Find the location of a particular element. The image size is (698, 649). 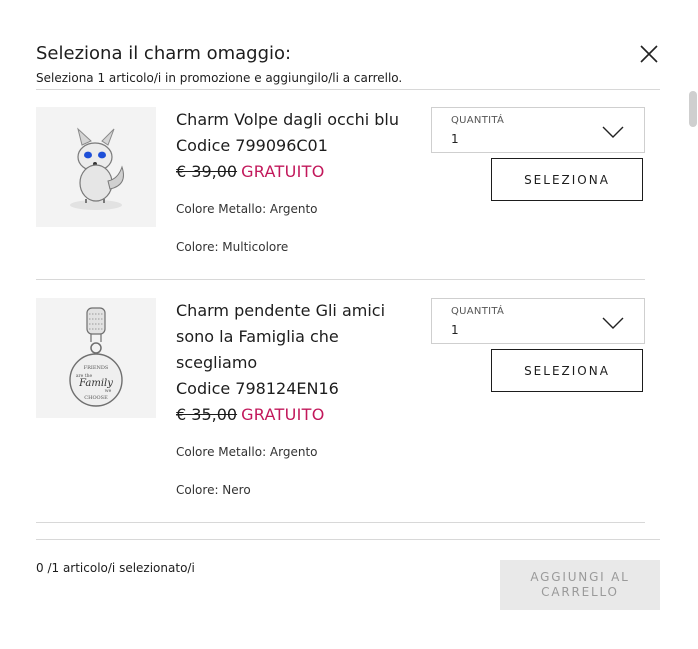

product-image: FRIENDS are the Family we CHOOSE is located at coordinates (96, 358).